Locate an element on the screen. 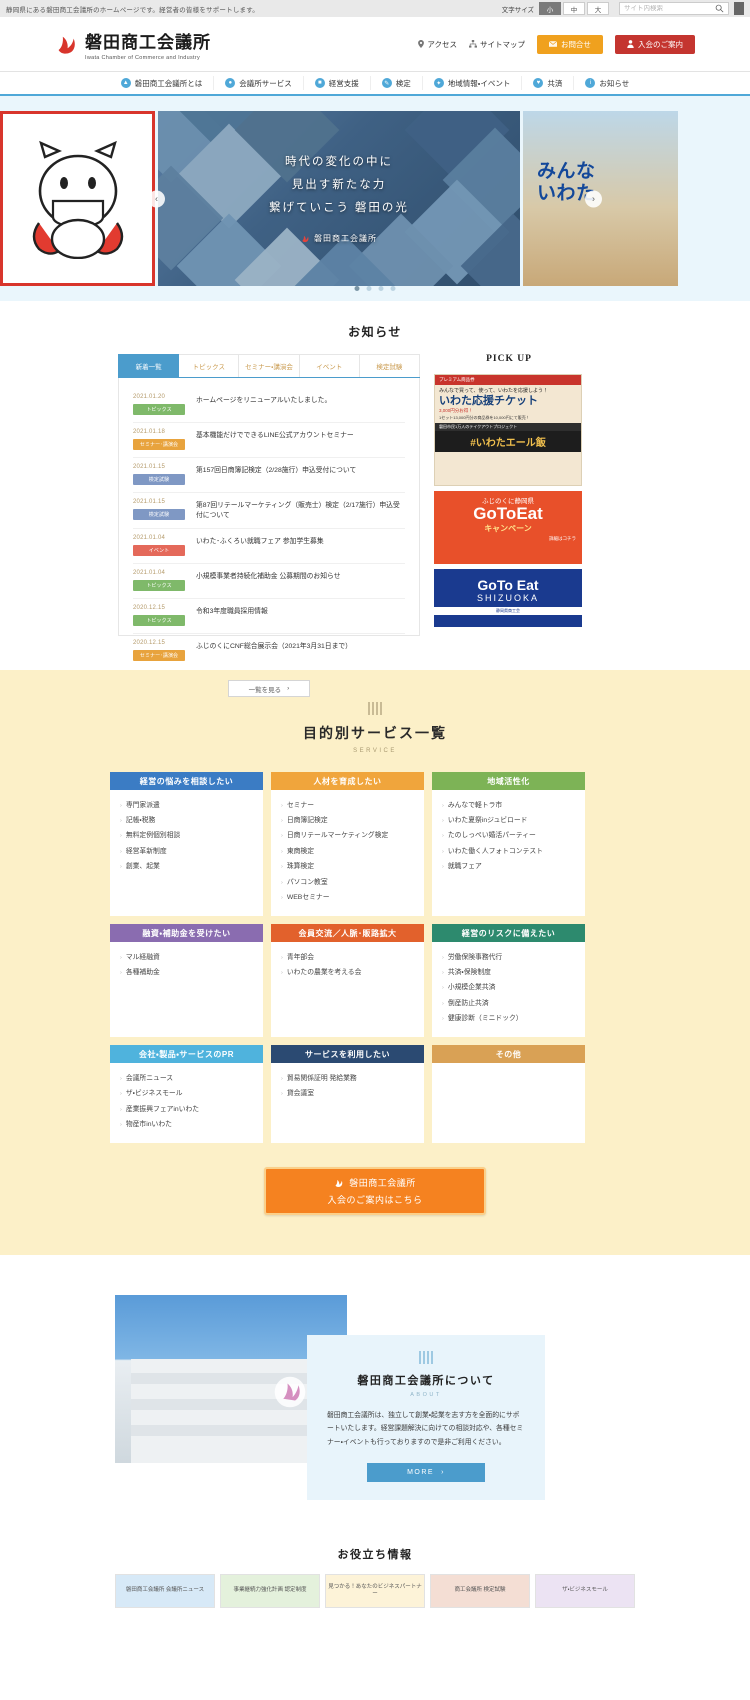 Image resolution: width=750 pixels, height=1700 pixels. service-link: › 記帳・税務 is located at coordinates (186, 820).